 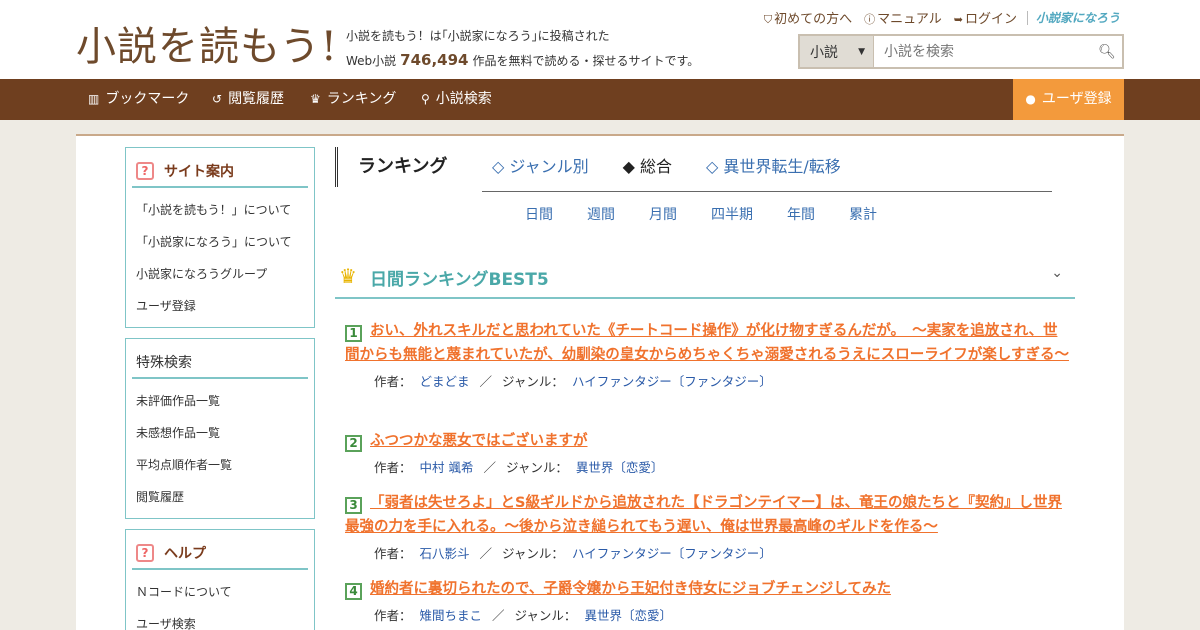 I want to click on entry-meta: 作者： 中村 颯希／ジャンル： 異世界〔恋愛〕, so click(x=519, y=467).